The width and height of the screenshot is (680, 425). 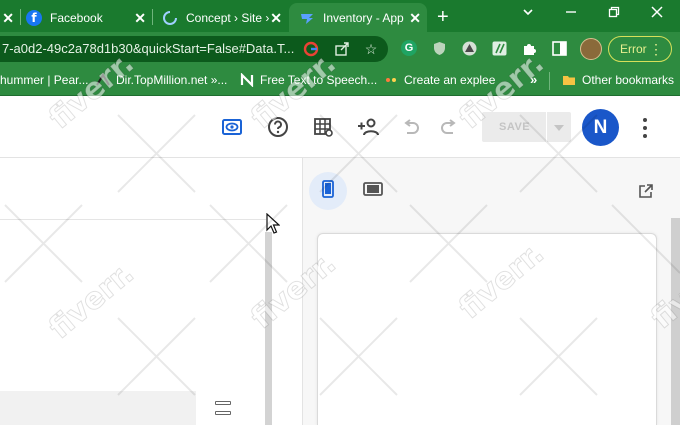 I want to click on tab-label: Inventory - App, so click(x=363, y=17).